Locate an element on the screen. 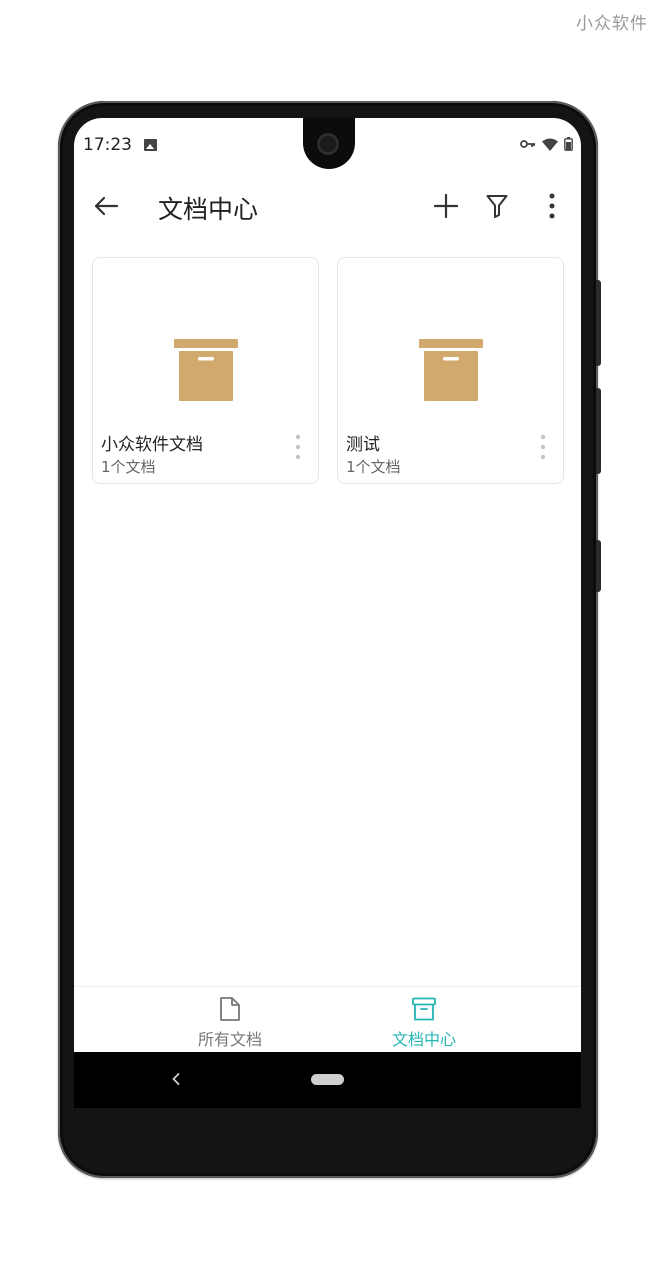 This screenshot has height=1280, width=658. camera-lens is located at coordinates (328, 144).